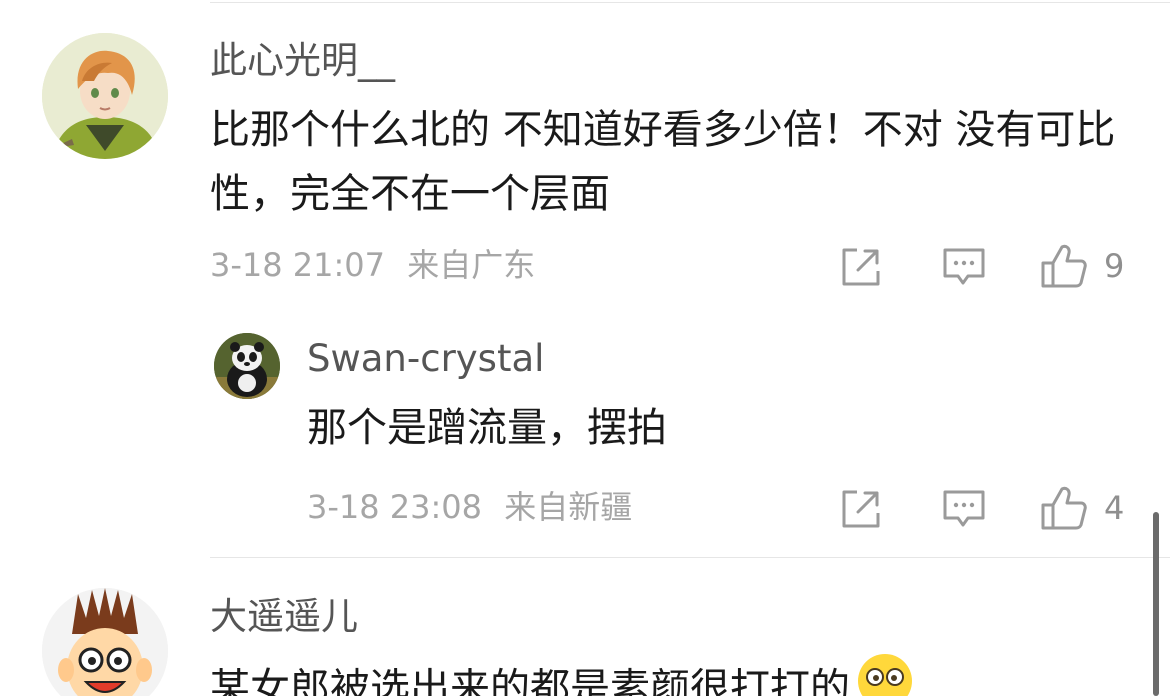 The width and height of the screenshot is (1170, 696). I want to click on comment-text-row: 某女郎被选出来的都是素颜很打打的, so click(670, 674).